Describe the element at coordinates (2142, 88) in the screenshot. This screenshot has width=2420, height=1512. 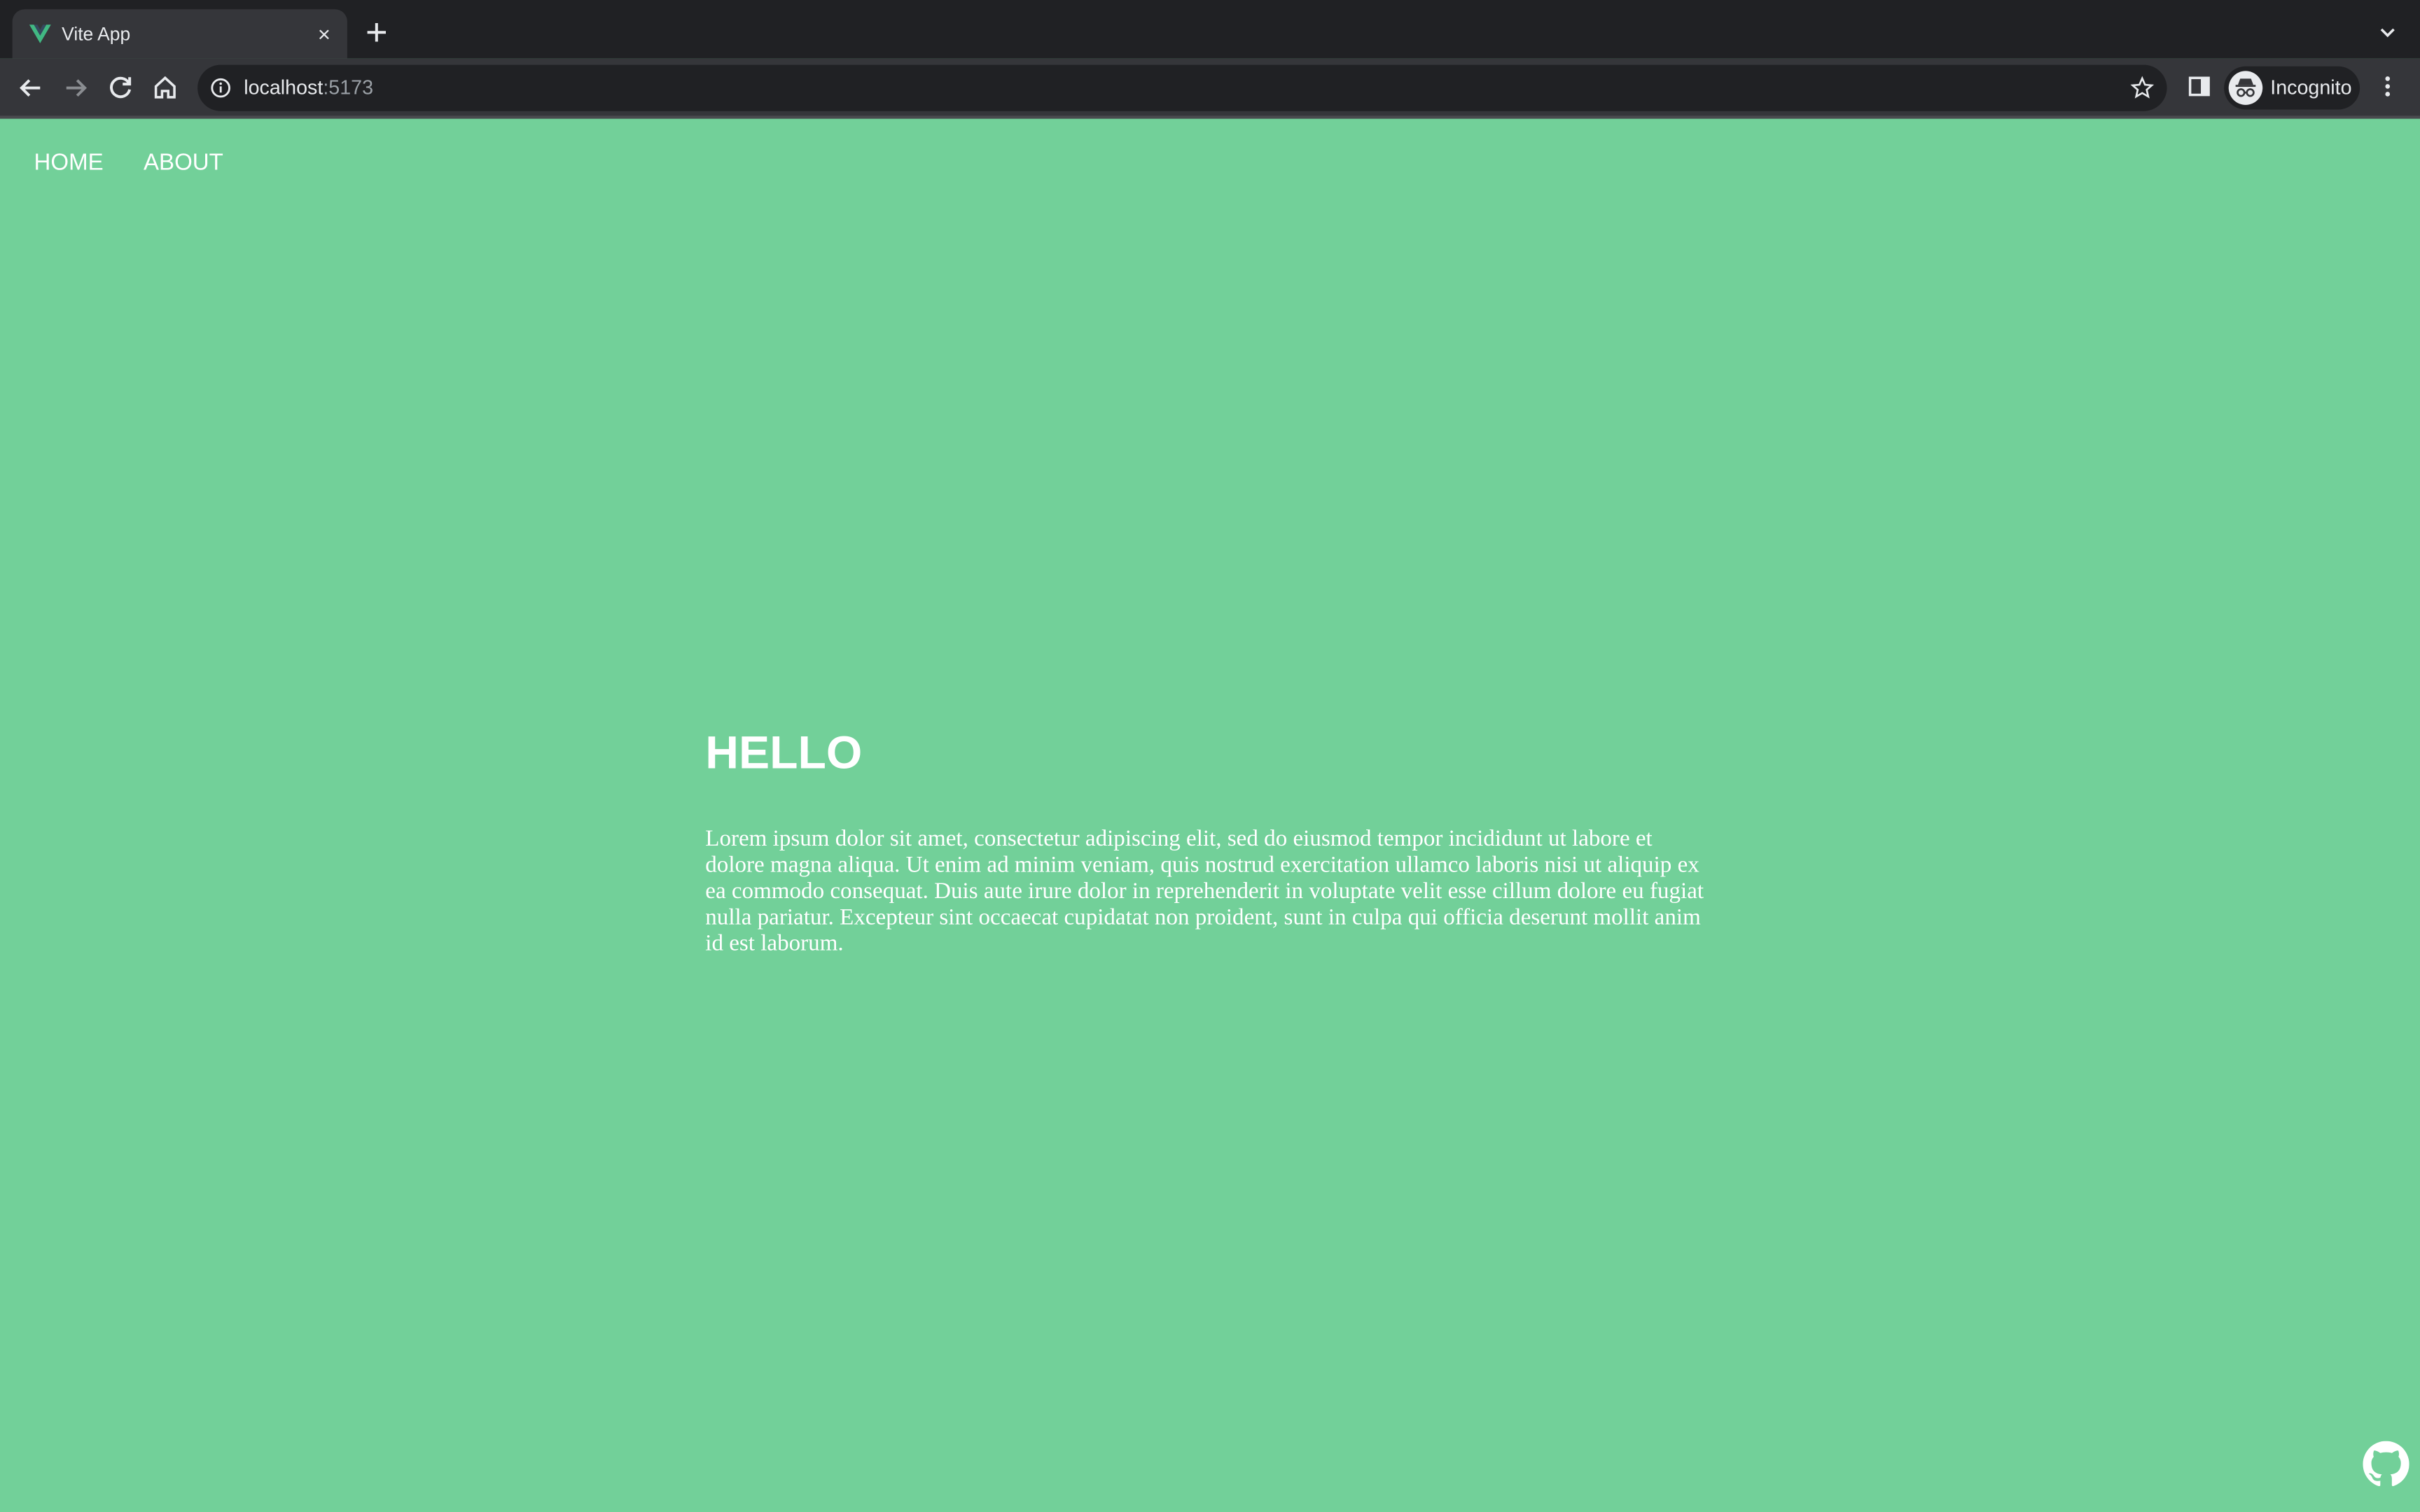
I see `star-icon` at that location.